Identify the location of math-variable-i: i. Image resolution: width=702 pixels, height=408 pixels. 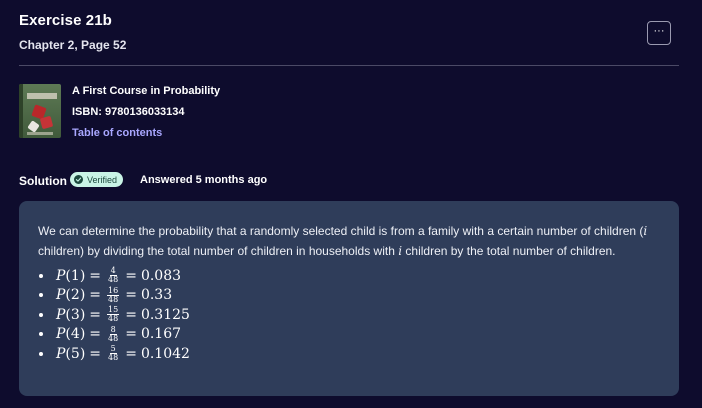
(645, 231).